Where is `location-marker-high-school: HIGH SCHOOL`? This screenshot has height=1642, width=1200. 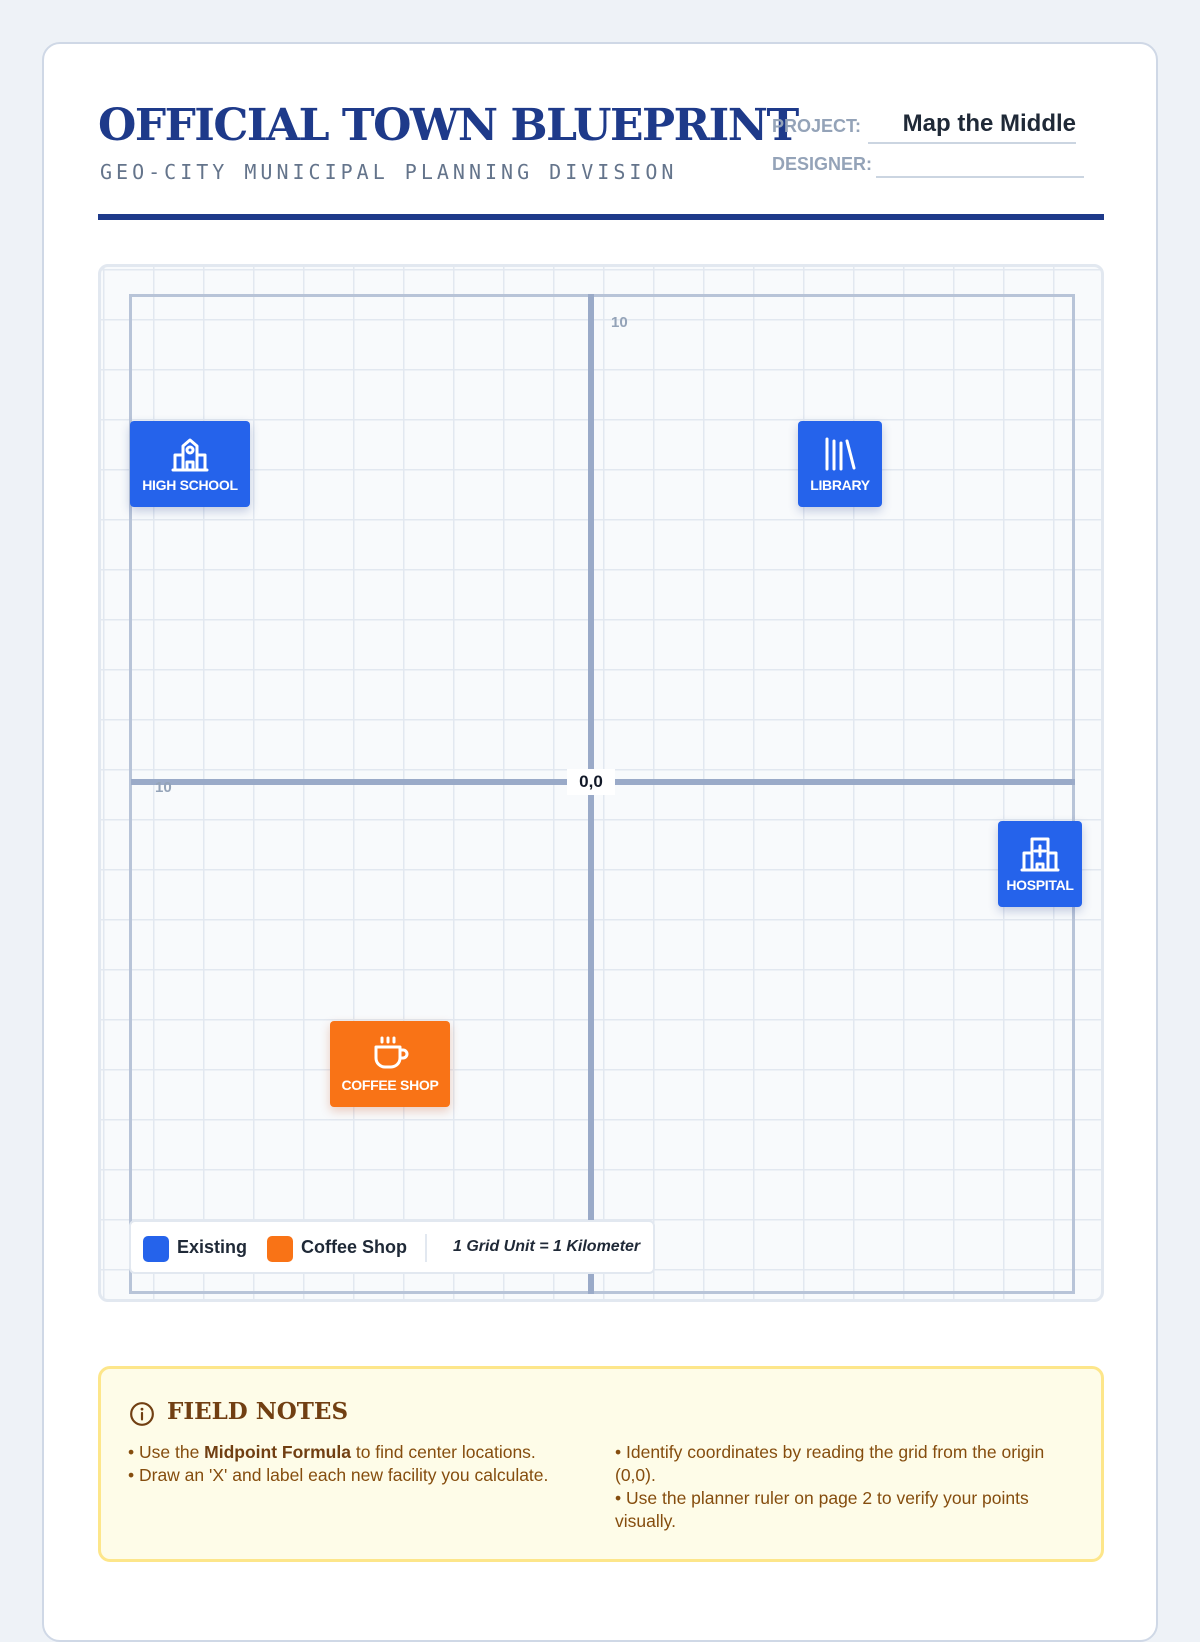
location-marker-high-school: HIGH SCHOOL is located at coordinates (190, 464).